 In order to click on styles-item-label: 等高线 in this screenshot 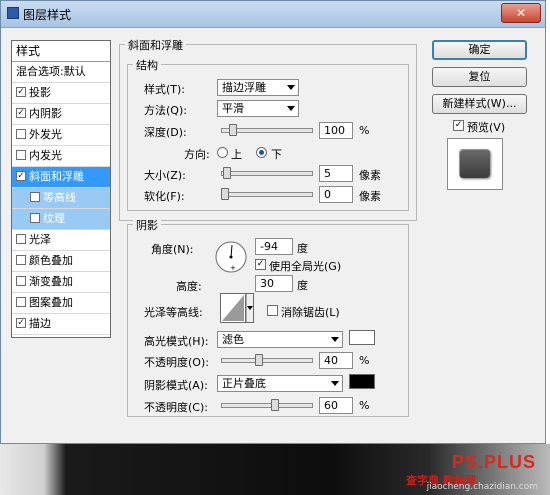, I will do `click(59, 197)`.